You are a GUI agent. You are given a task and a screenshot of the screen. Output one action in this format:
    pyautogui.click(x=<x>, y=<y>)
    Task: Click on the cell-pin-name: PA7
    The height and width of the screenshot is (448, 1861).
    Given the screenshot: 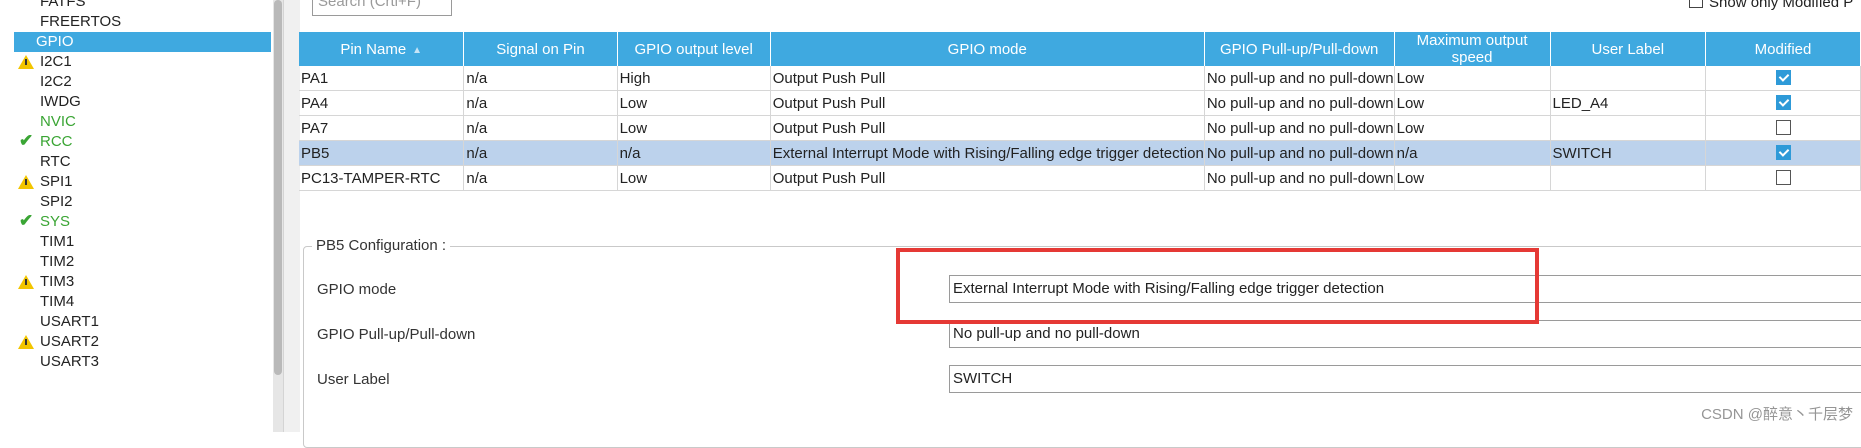 What is the action you would take?
    pyautogui.click(x=382, y=128)
    